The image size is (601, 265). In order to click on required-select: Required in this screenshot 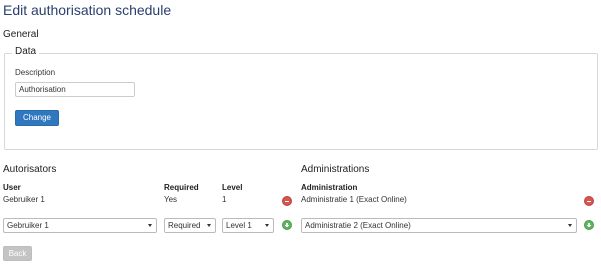, I will do `click(190, 225)`.